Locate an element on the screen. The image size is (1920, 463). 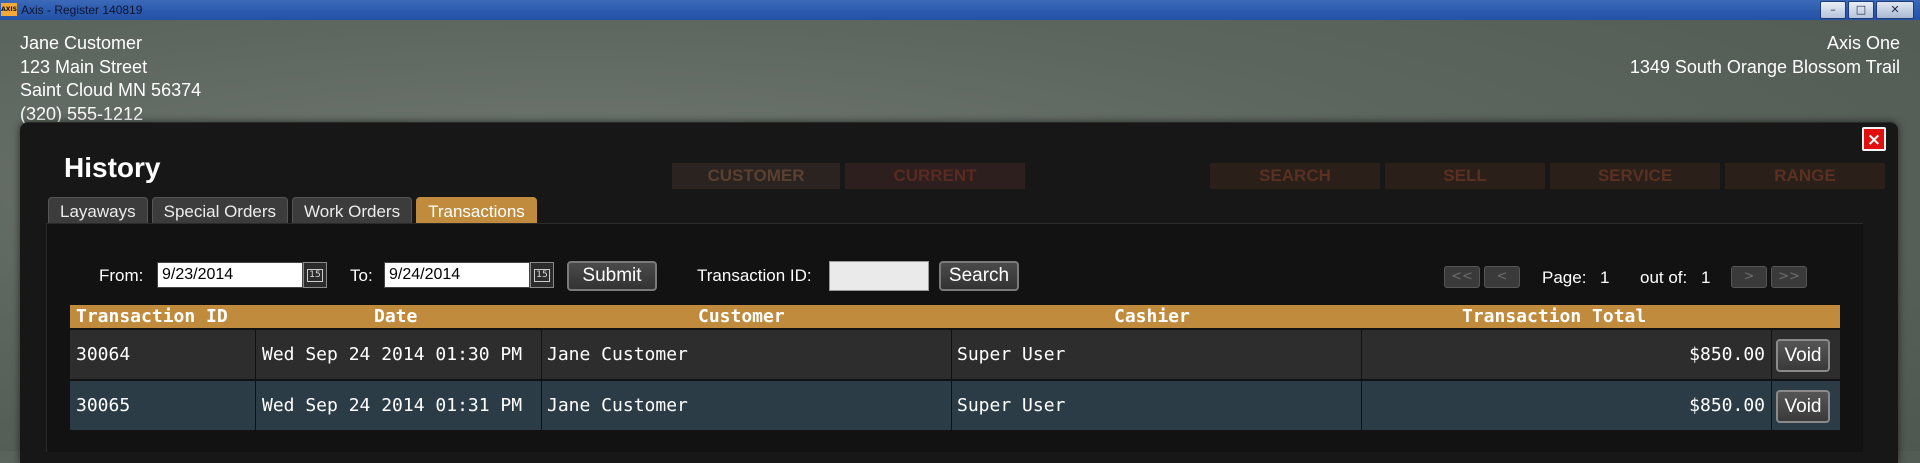
store-name: Axis One is located at coordinates (1863, 43).